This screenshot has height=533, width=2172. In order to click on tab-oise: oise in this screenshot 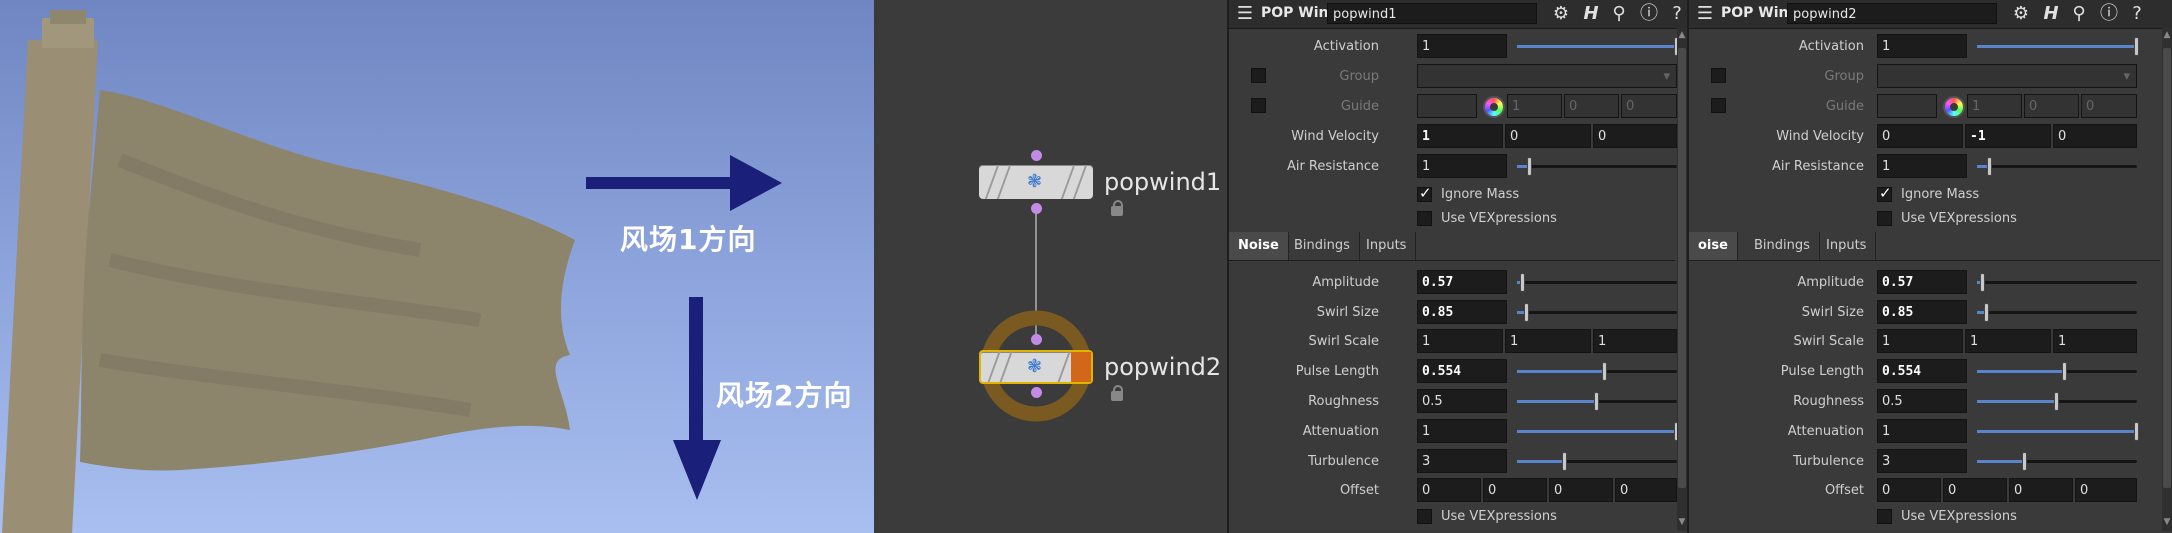, I will do `click(1713, 246)`.